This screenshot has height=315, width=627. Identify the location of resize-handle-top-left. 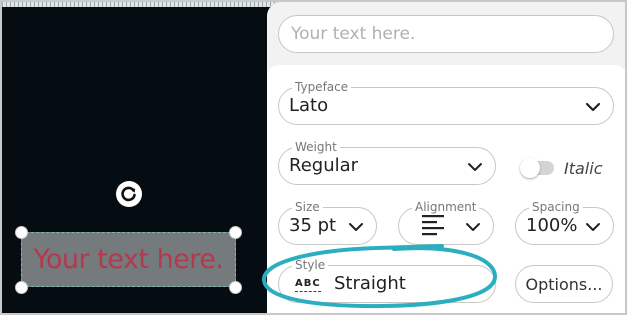
(21, 232).